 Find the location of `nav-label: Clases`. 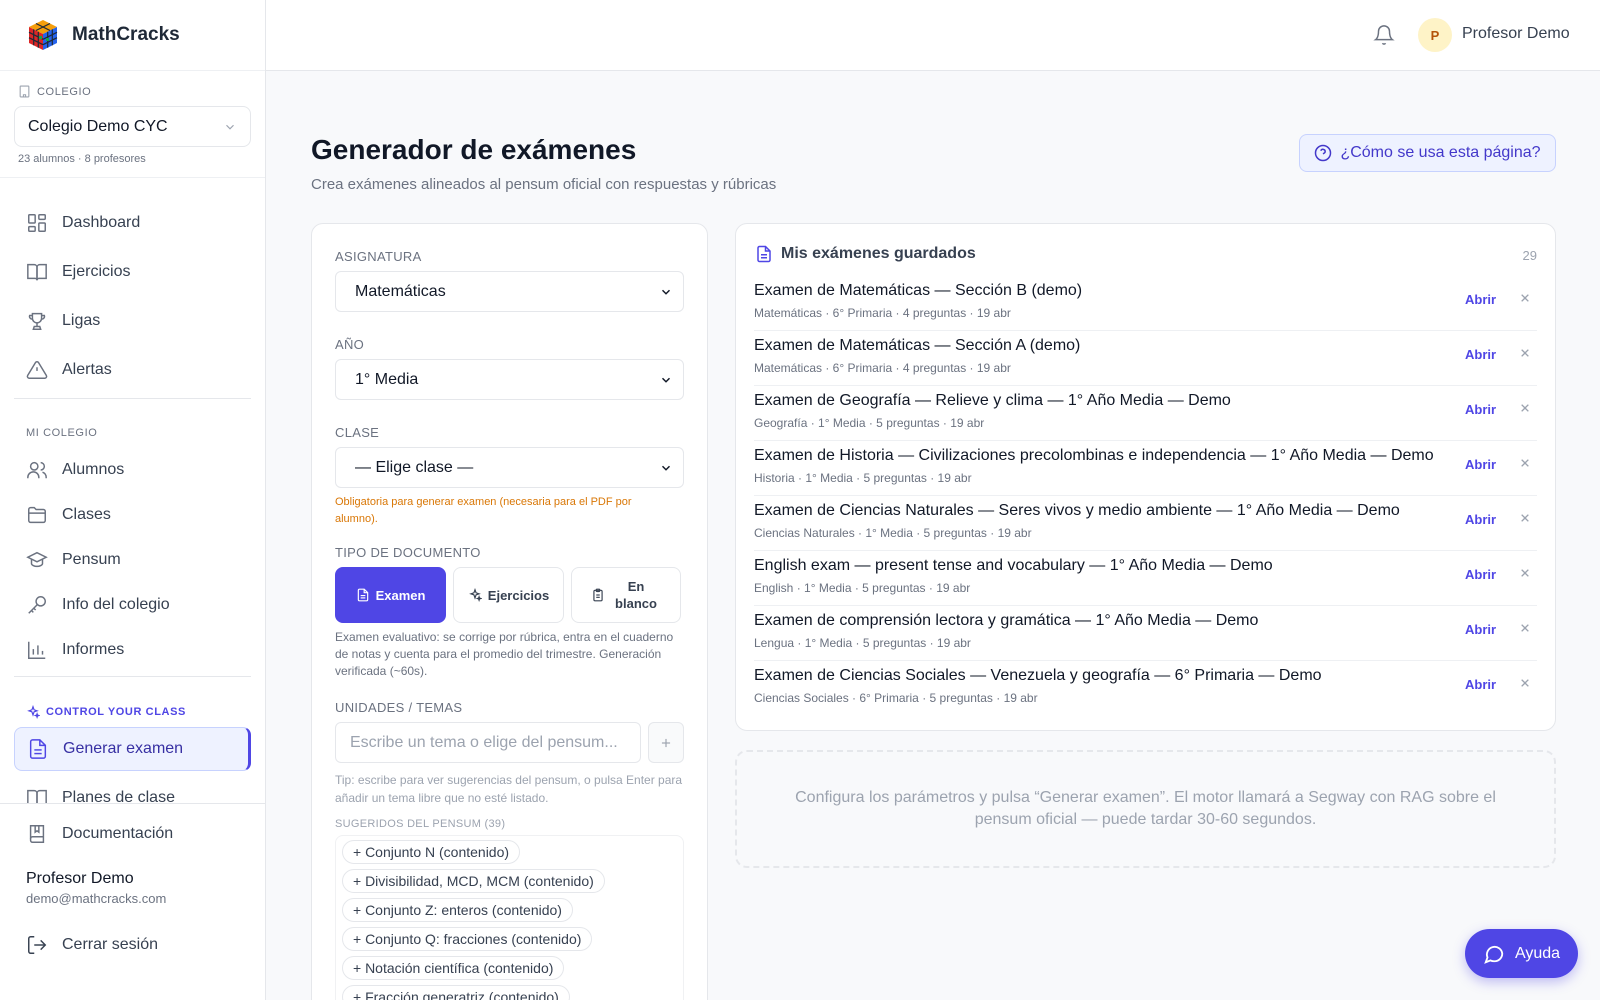

nav-label: Clases is located at coordinates (86, 514).